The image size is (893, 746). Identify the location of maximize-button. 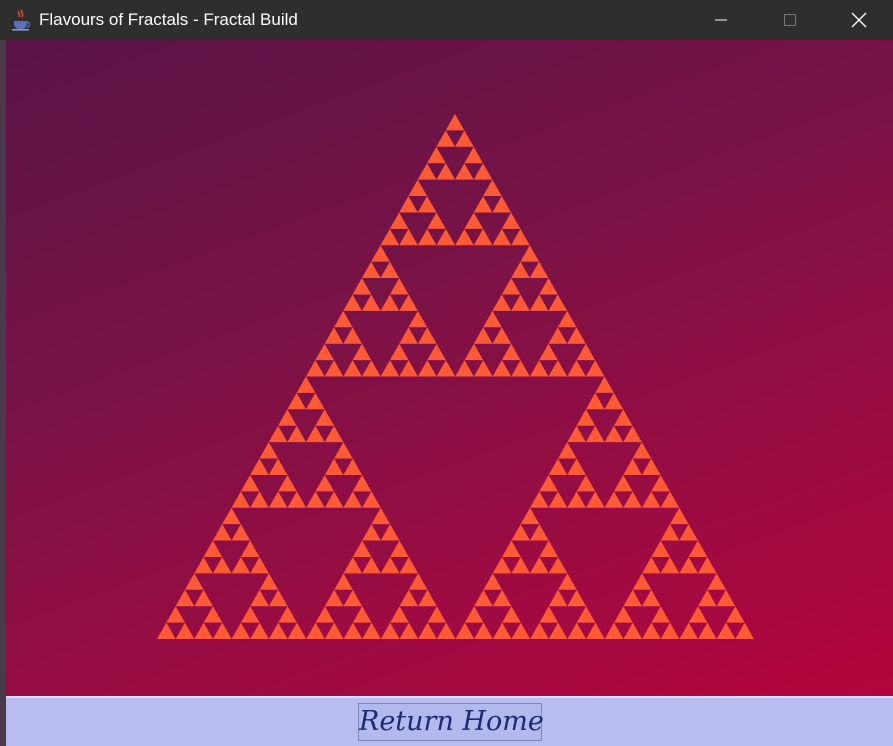
(790, 20).